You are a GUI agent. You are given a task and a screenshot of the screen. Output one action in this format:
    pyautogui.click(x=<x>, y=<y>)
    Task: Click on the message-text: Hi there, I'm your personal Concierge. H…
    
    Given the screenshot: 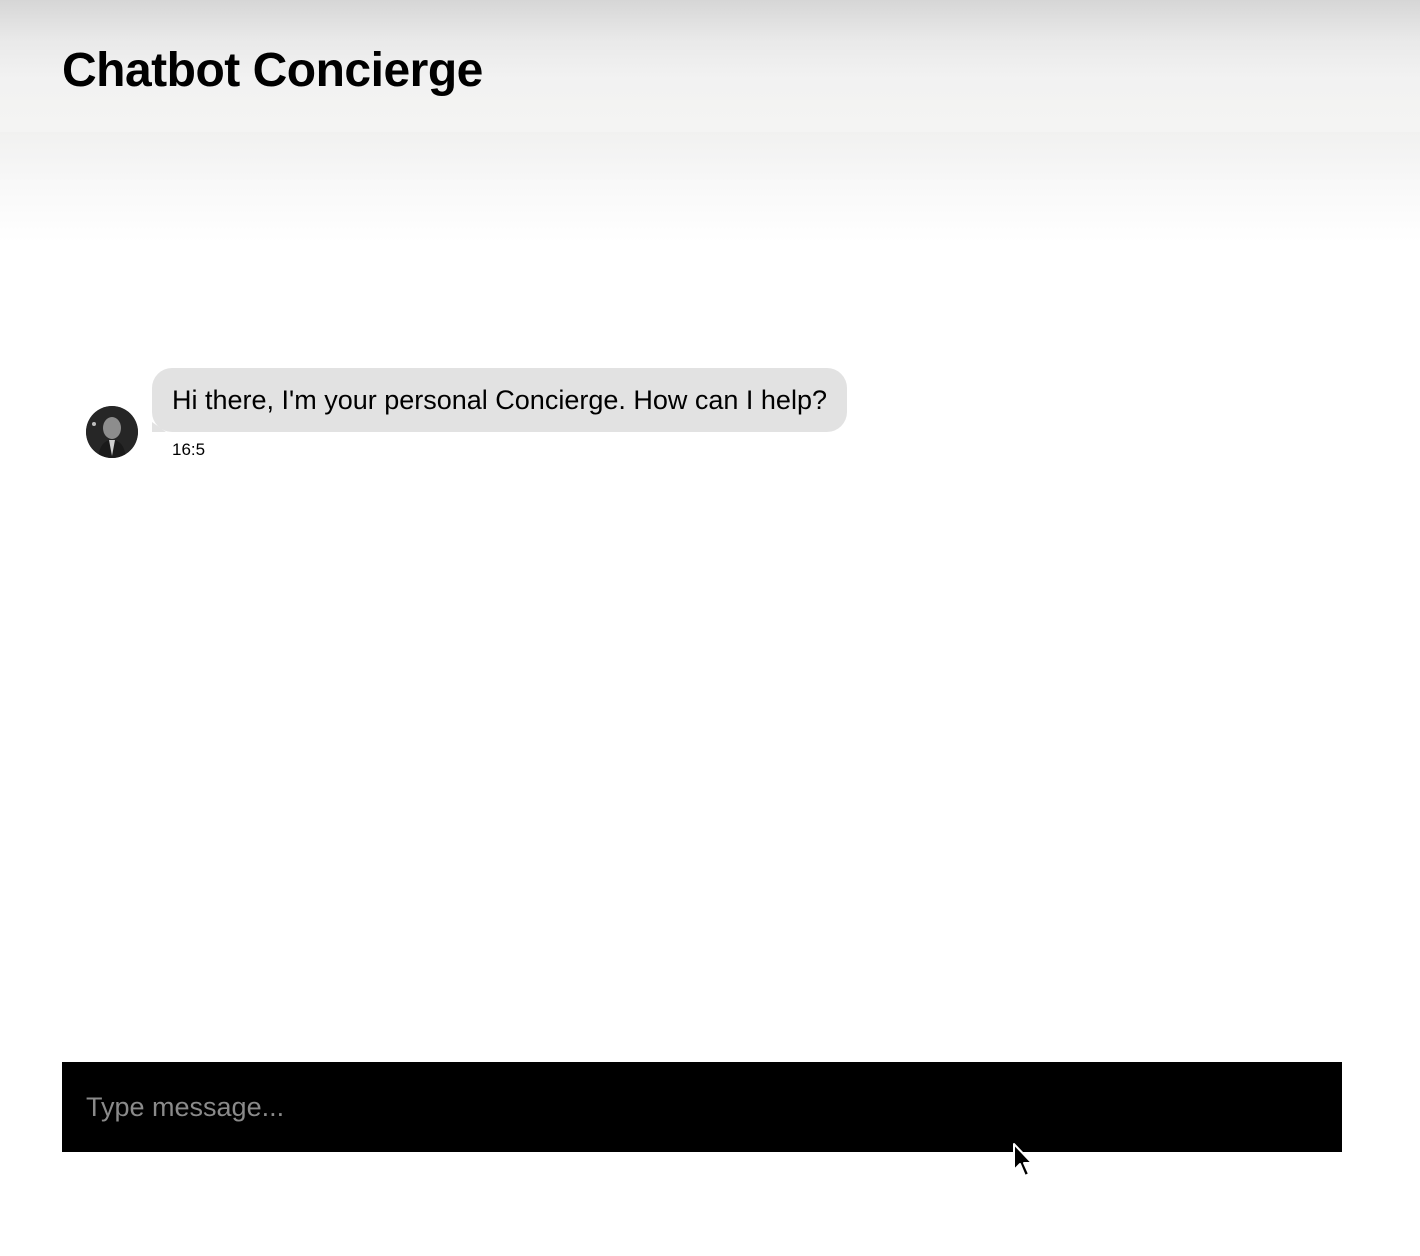 What is the action you would take?
    pyautogui.click(x=499, y=400)
    